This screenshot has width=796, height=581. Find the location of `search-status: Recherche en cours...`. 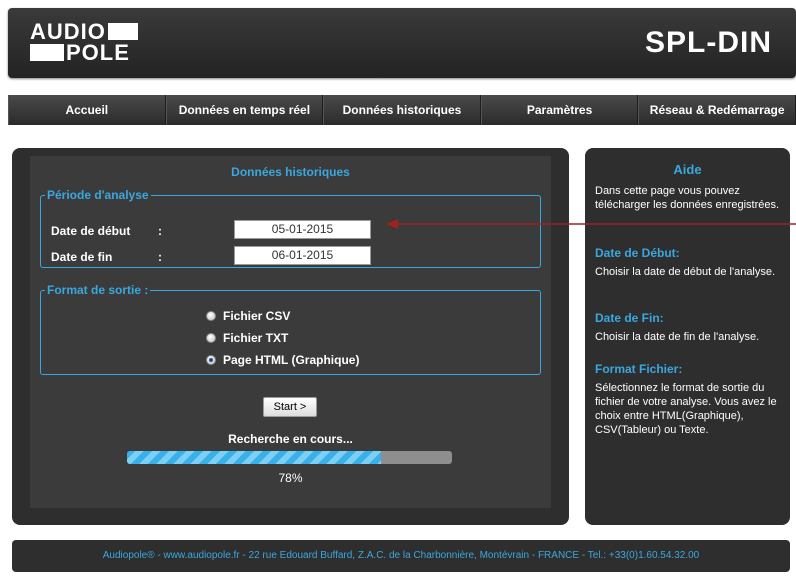

search-status: Recherche en cours... is located at coordinates (290, 439).